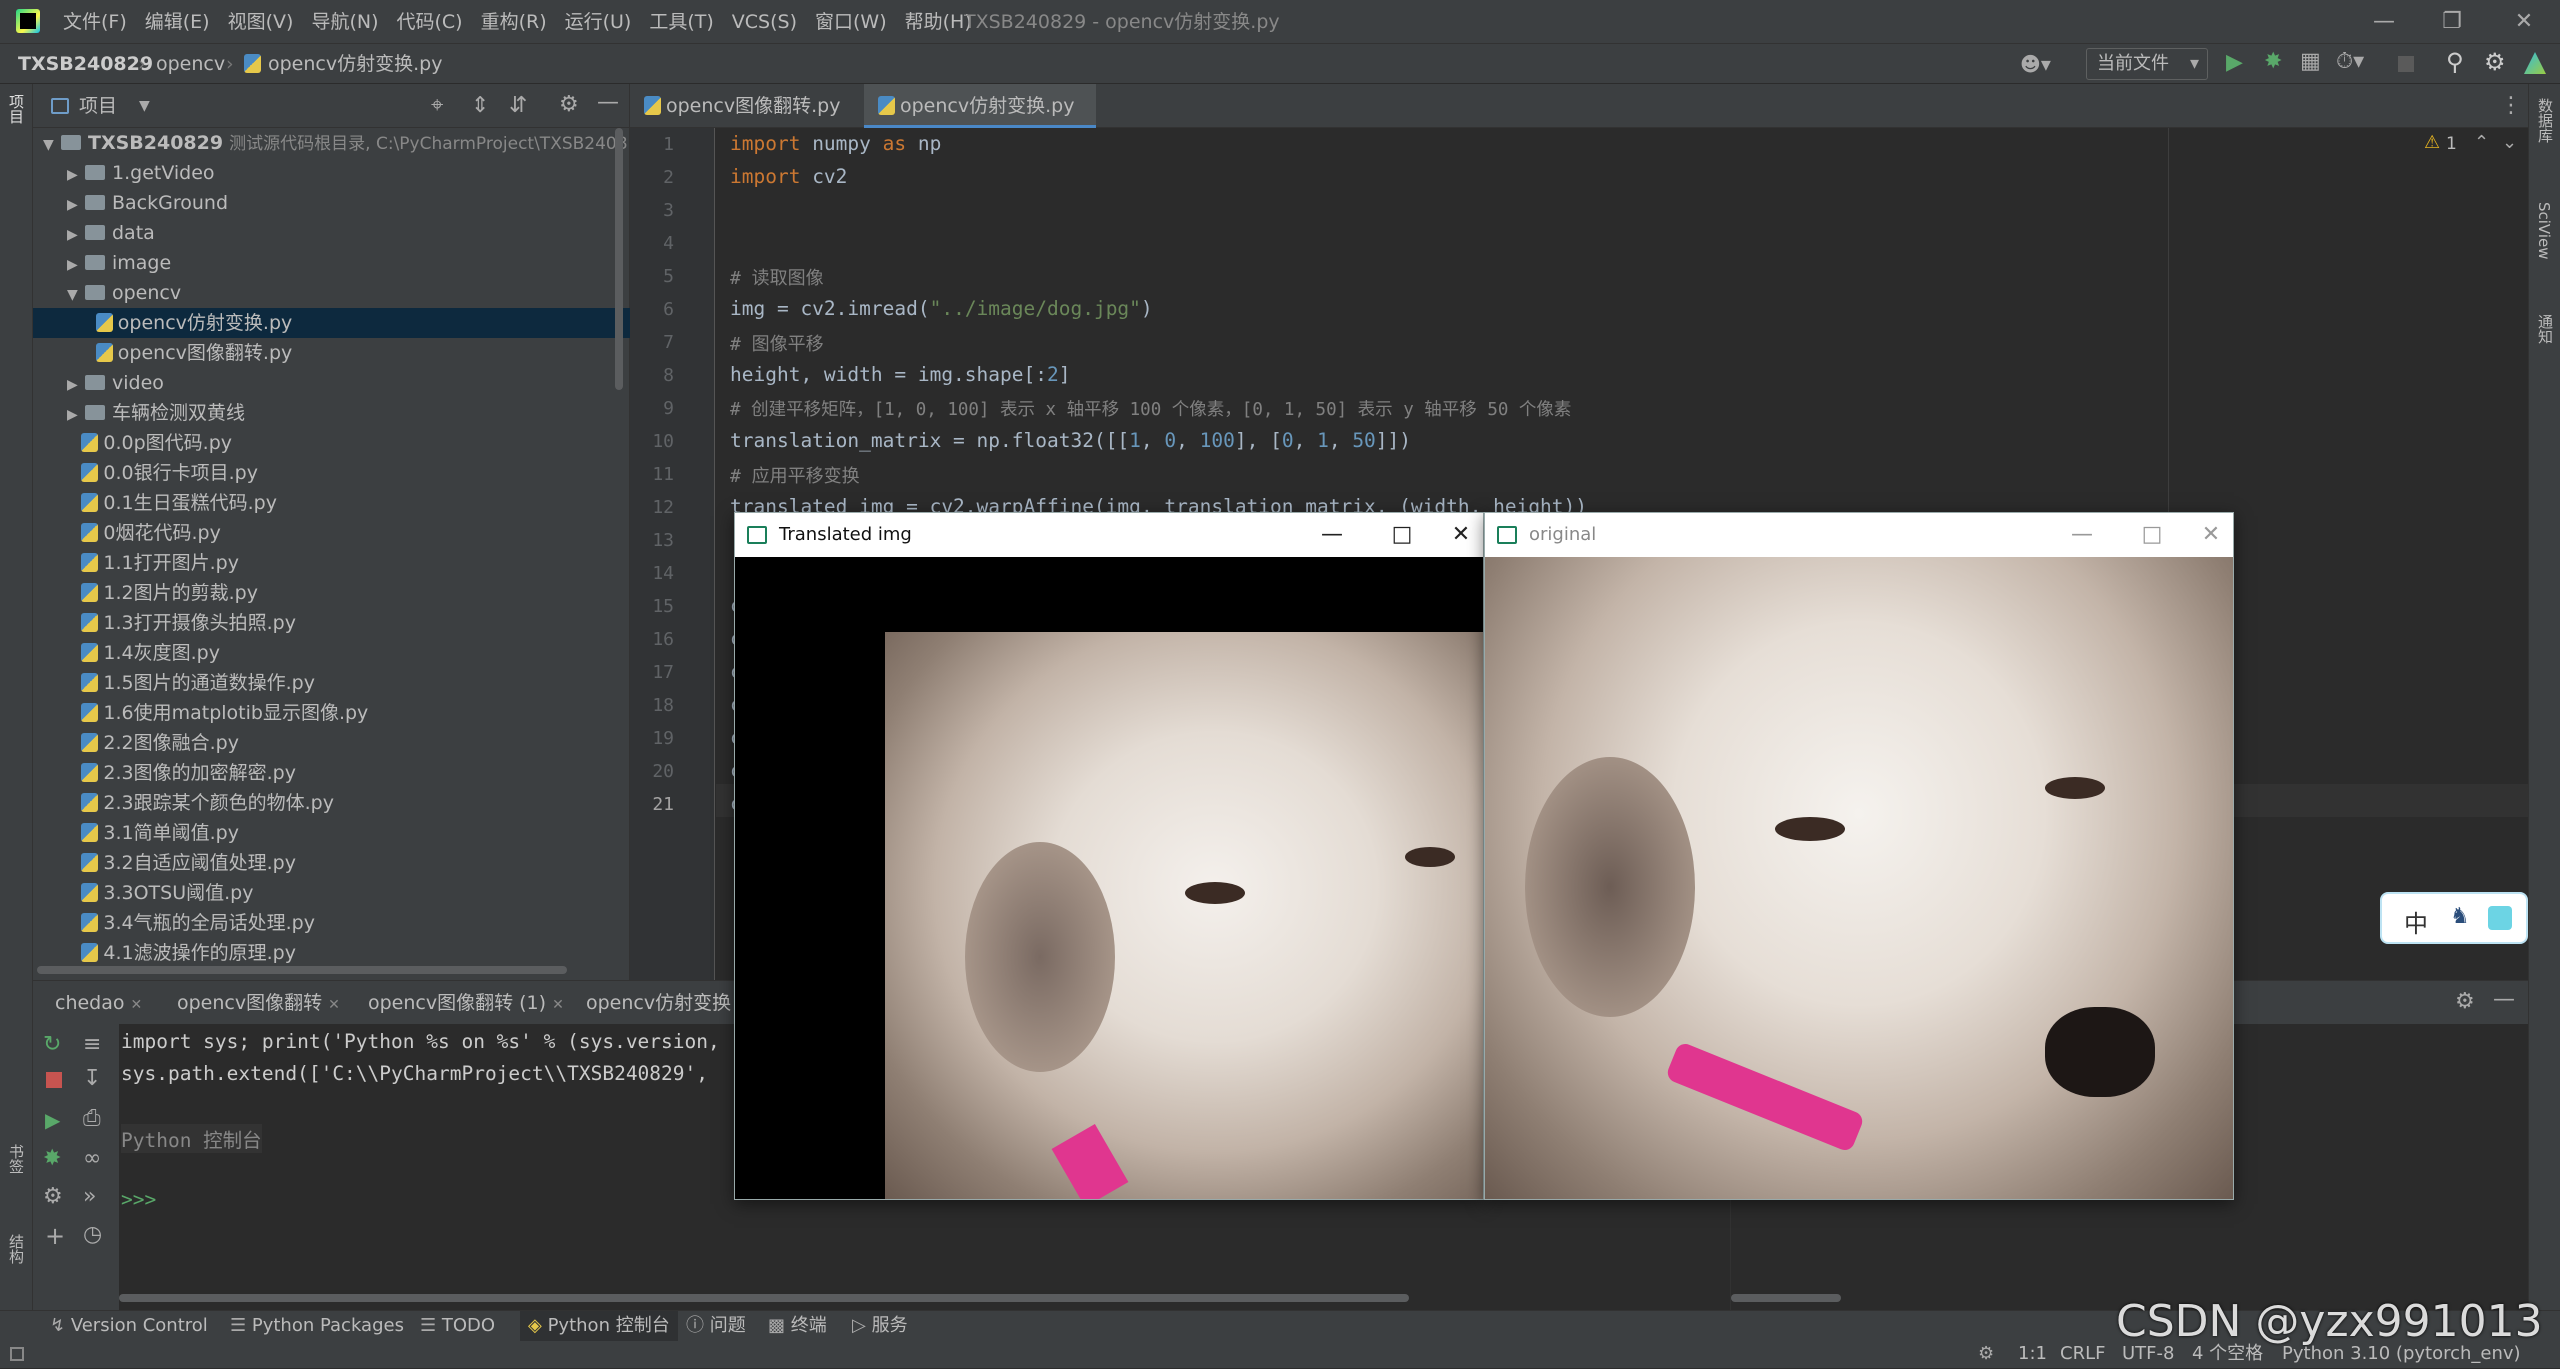 This screenshot has height=1369, width=2560. Describe the element at coordinates (95, 22) in the screenshot. I see `menu-file: 文件(F)` at that location.